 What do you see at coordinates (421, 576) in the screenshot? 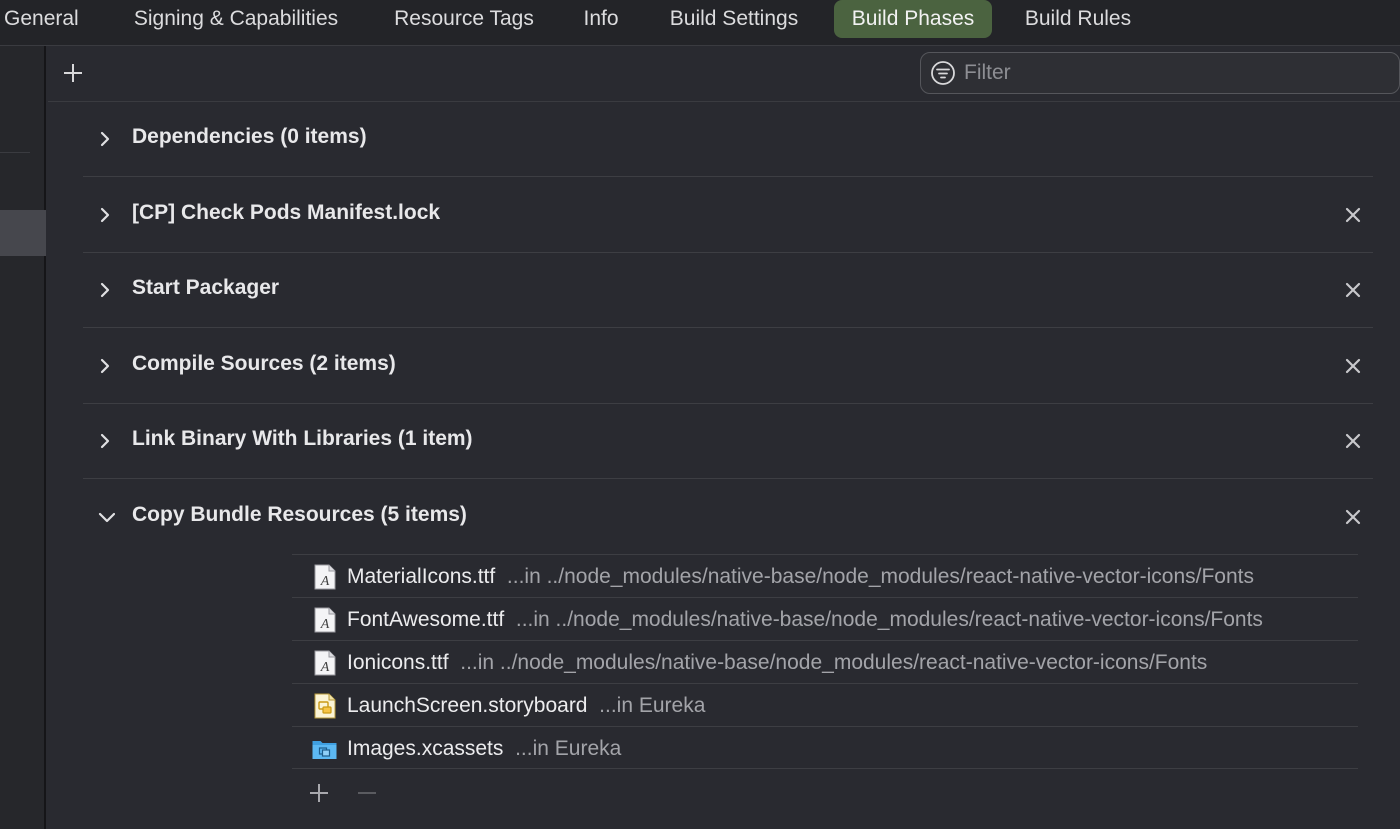
I see `resource-name: MaterialIcons.ttf` at bounding box center [421, 576].